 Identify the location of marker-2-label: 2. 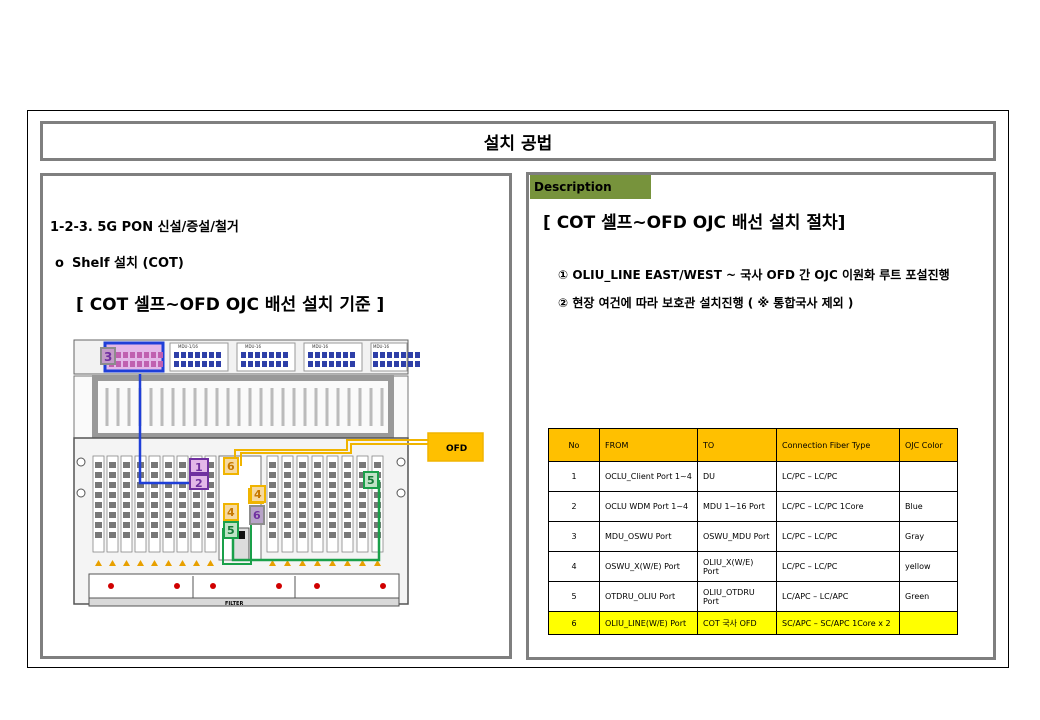
(199, 483).